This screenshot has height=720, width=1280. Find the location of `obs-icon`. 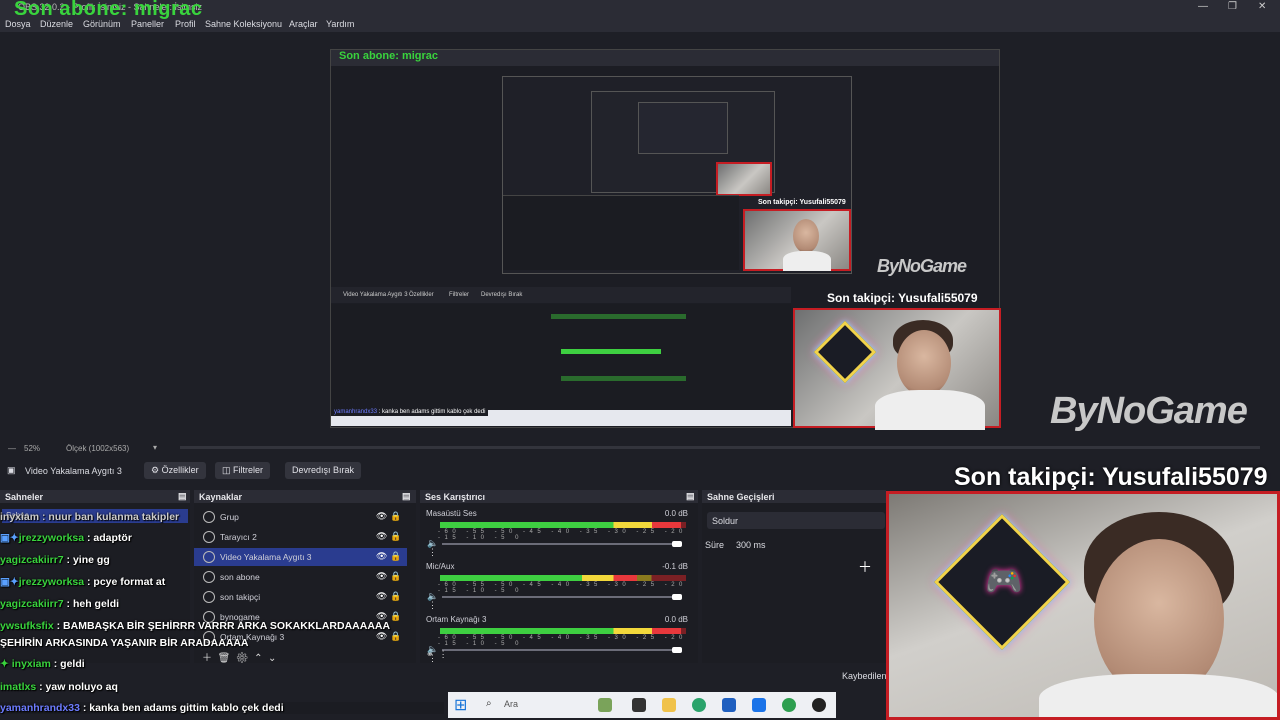

obs-icon is located at coordinates (819, 705).